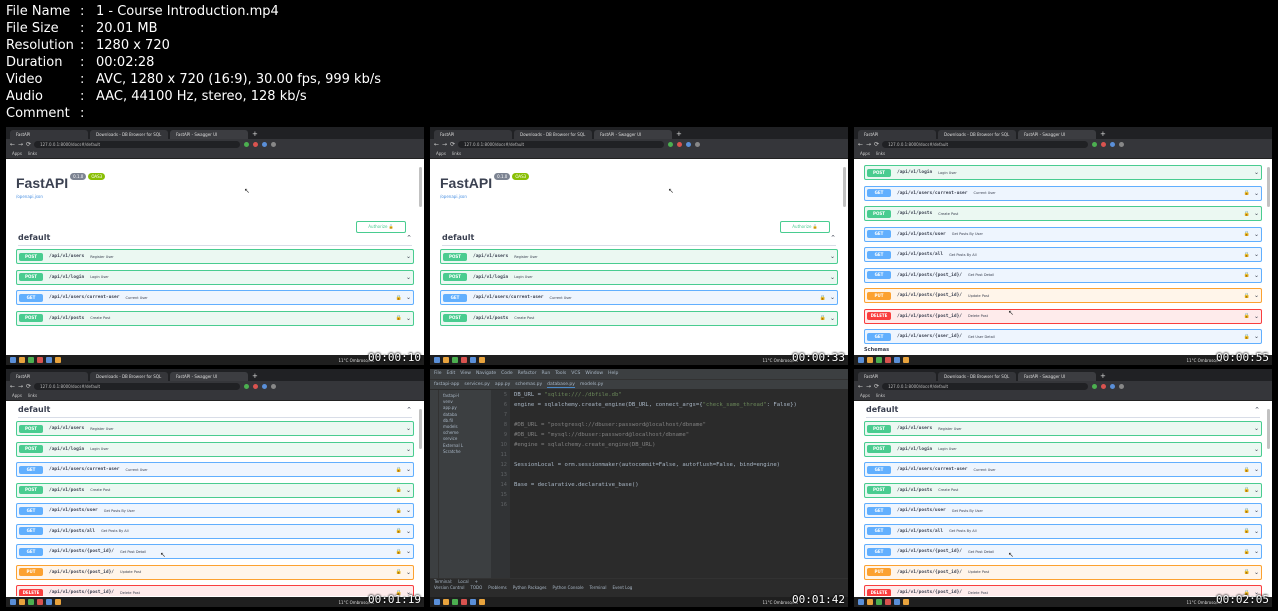  Describe the element at coordinates (463, 581) in the screenshot. I see `terminal-tab: Local` at that location.